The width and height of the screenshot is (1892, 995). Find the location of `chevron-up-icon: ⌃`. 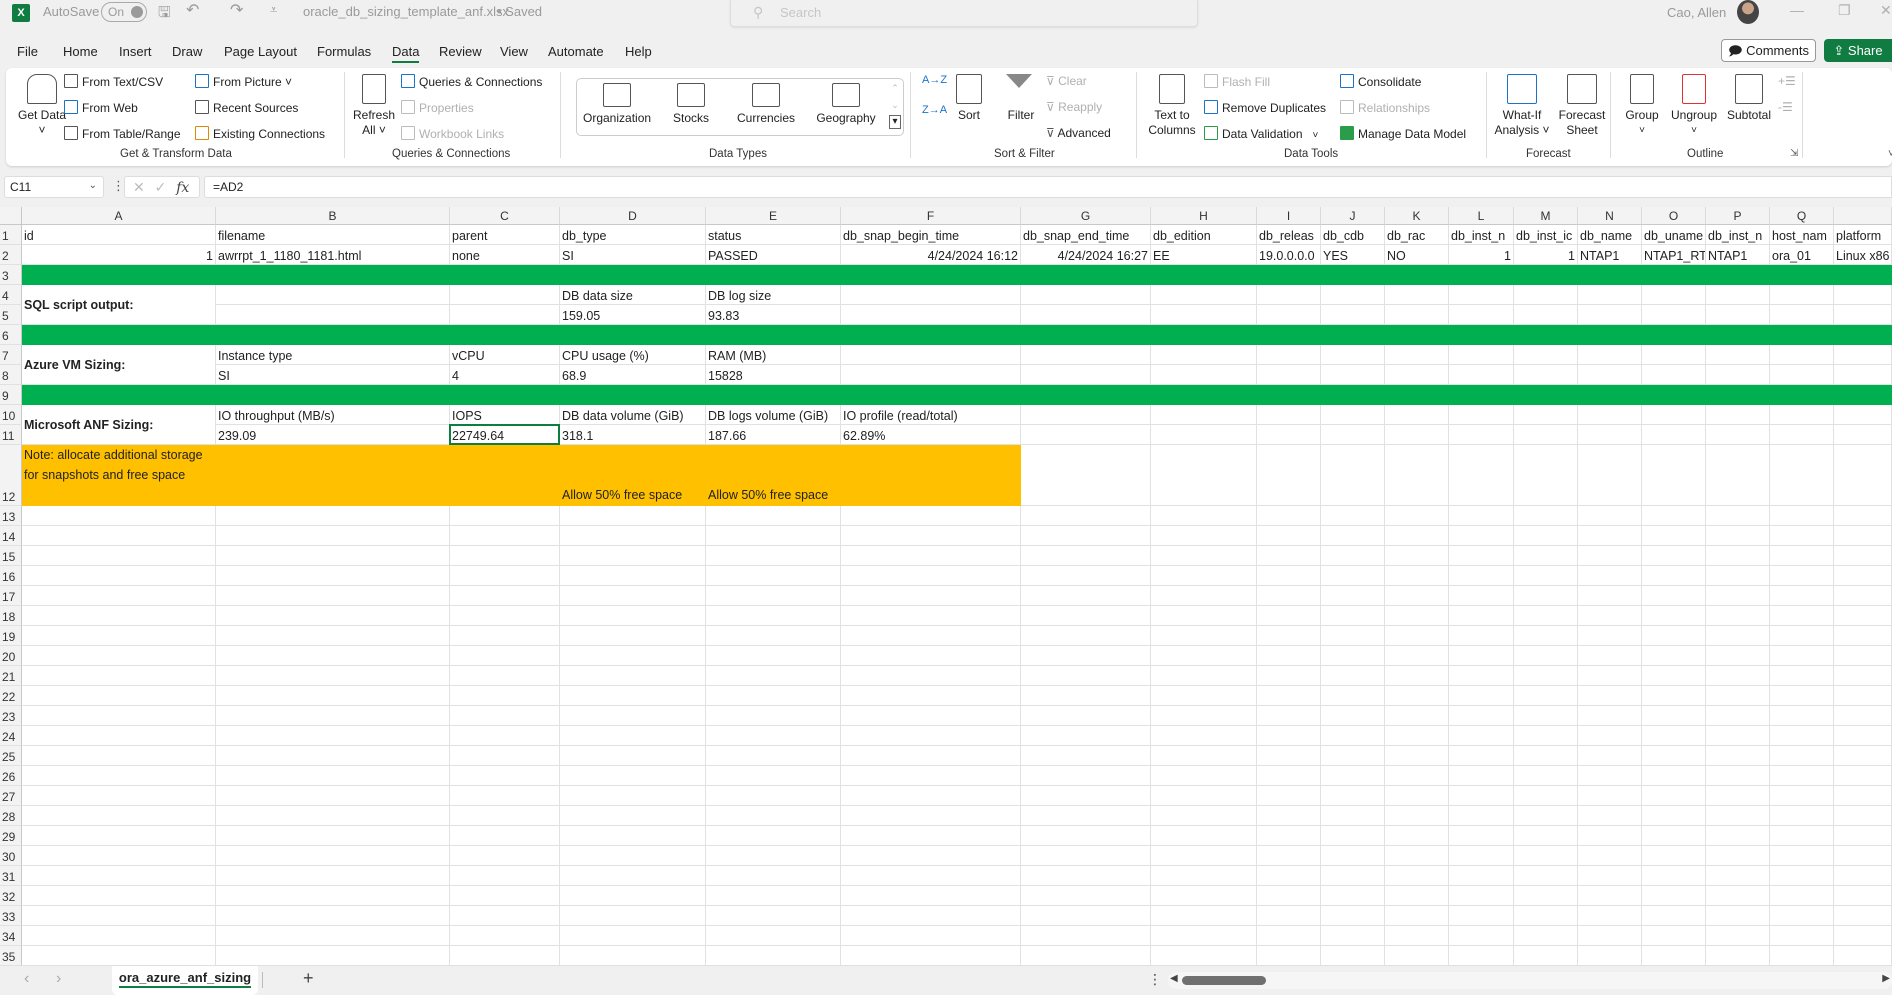

chevron-up-icon: ⌃ is located at coordinates (895, 88).